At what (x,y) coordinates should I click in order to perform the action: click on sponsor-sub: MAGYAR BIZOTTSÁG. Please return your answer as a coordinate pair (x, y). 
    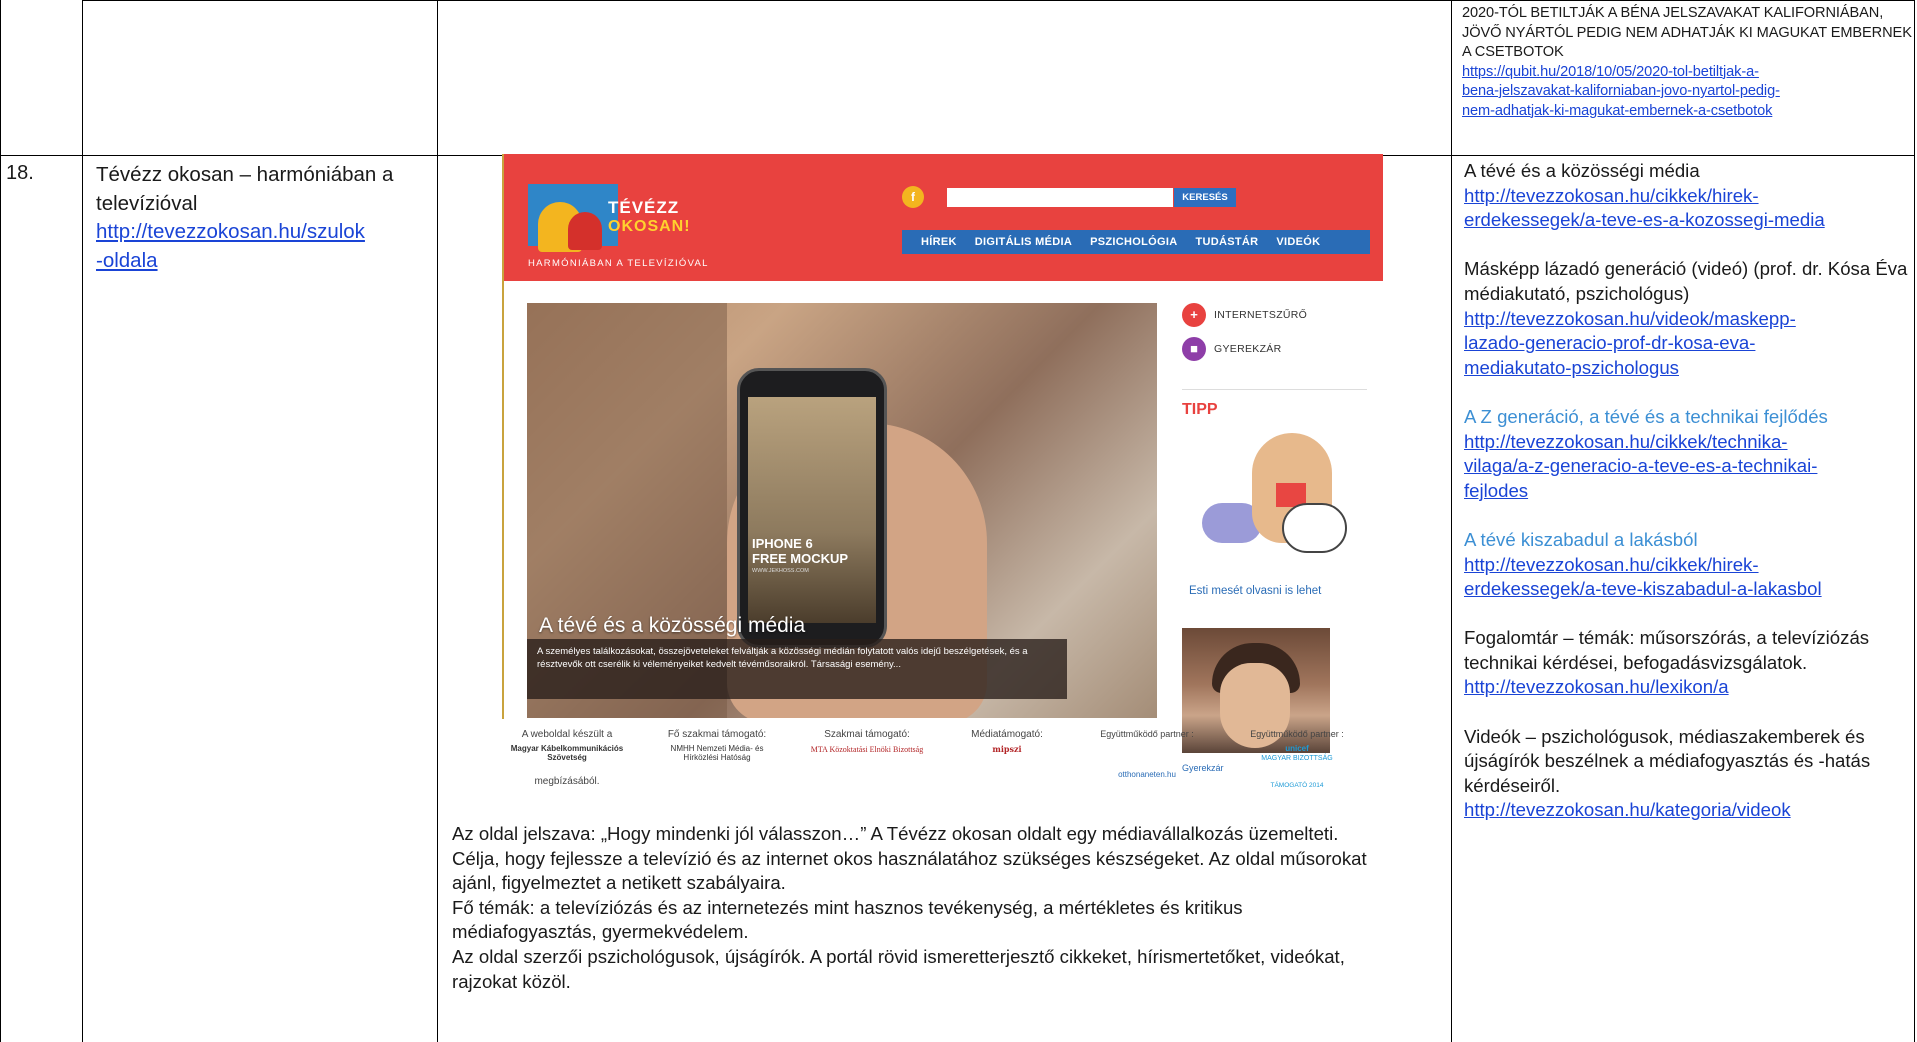
    Looking at the image, I should click on (1297, 758).